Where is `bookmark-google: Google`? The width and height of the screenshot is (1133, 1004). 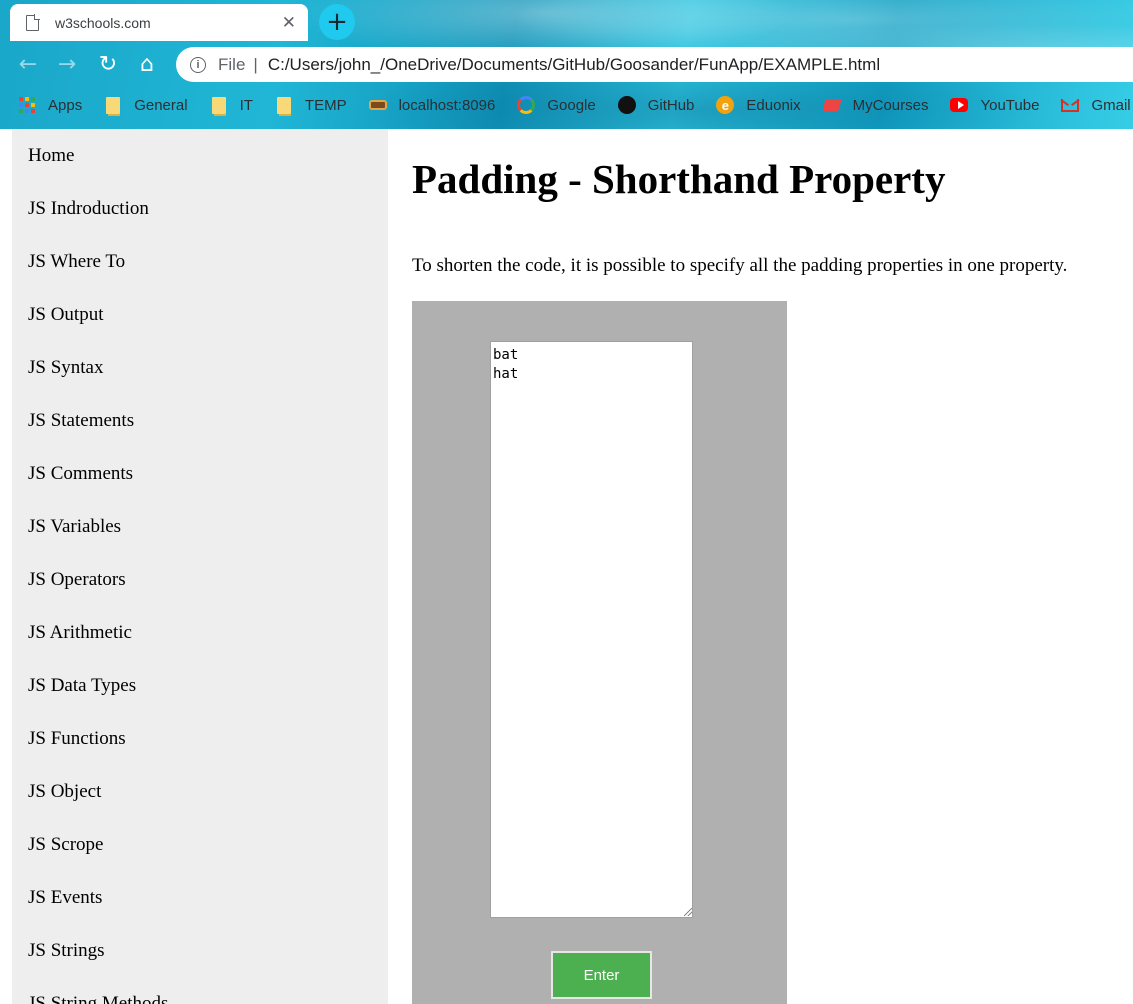 bookmark-google: Google is located at coordinates (556, 105).